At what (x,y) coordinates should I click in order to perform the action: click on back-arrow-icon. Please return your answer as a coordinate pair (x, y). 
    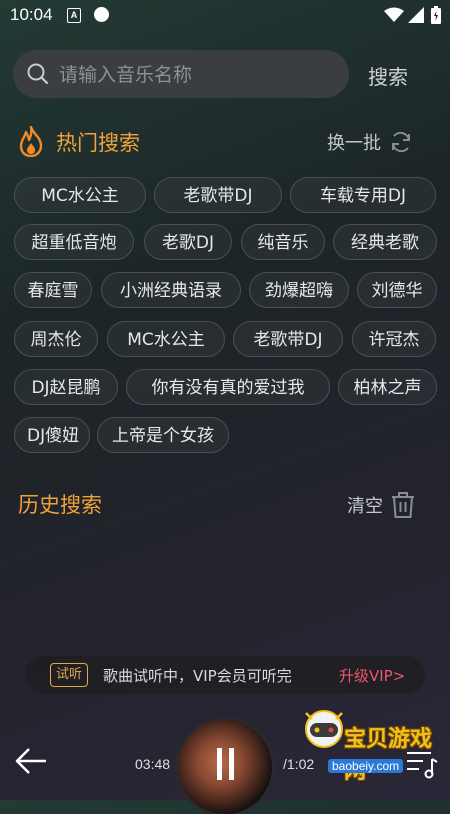
    Looking at the image, I should click on (31, 761).